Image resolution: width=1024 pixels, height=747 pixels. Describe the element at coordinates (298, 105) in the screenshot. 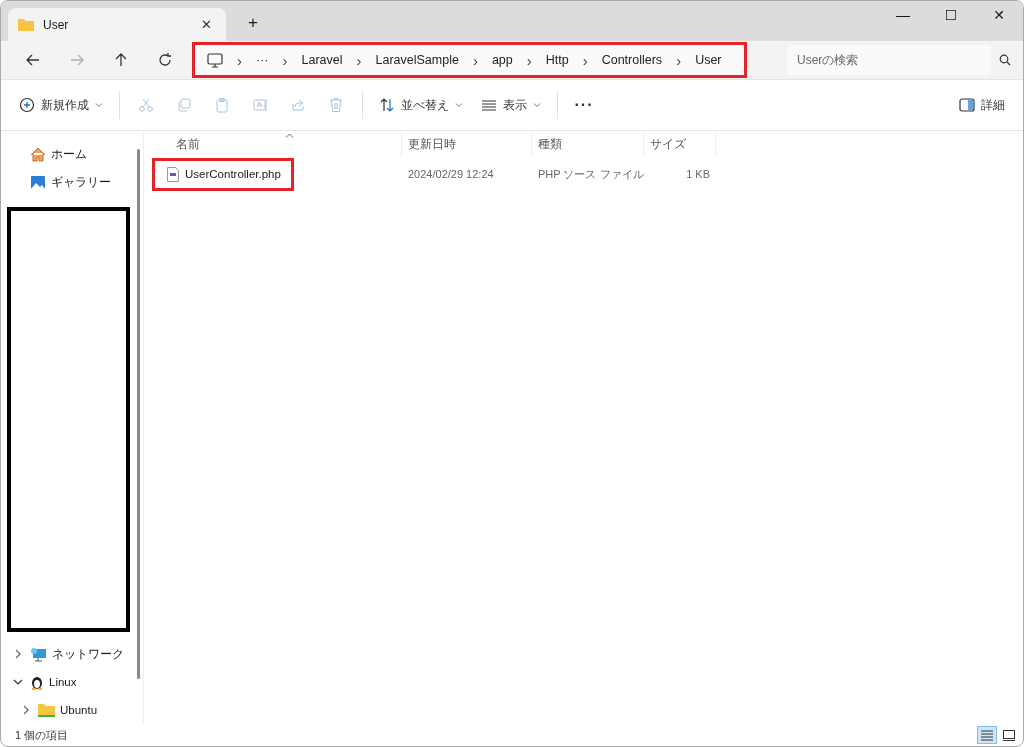

I see `share-icon` at that location.